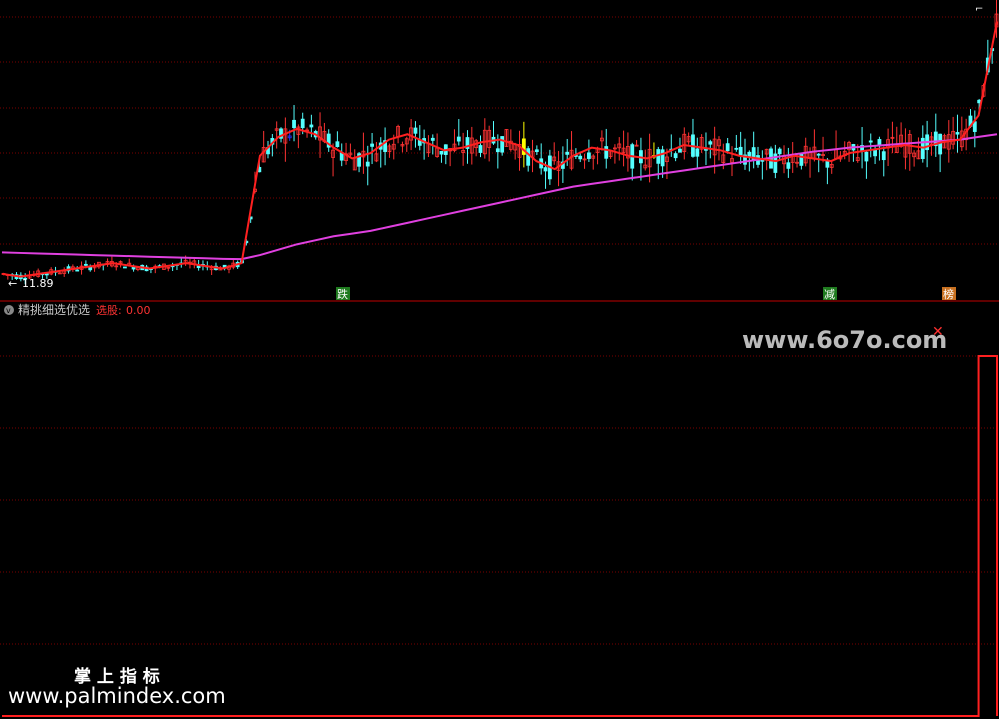  Describe the element at coordinates (844, 340) in the screenshot. I see `site-watermark: www.6o7o.com` at that location.